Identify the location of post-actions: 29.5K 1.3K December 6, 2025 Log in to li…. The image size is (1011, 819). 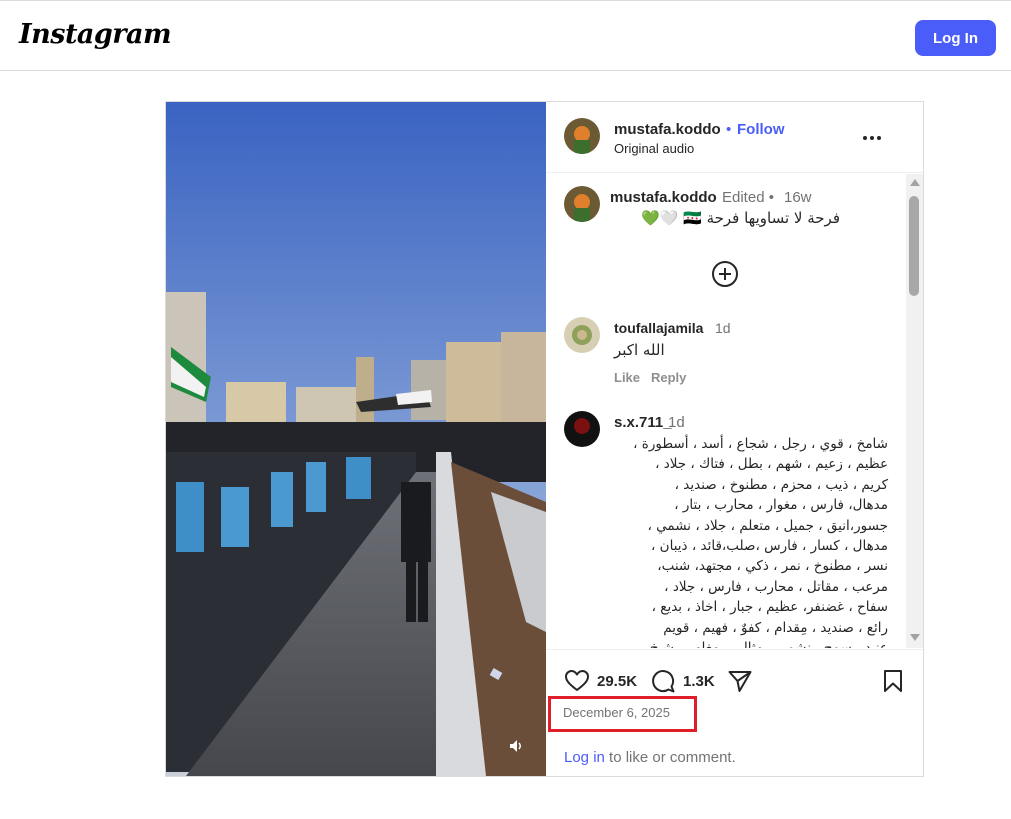
(734, 712).